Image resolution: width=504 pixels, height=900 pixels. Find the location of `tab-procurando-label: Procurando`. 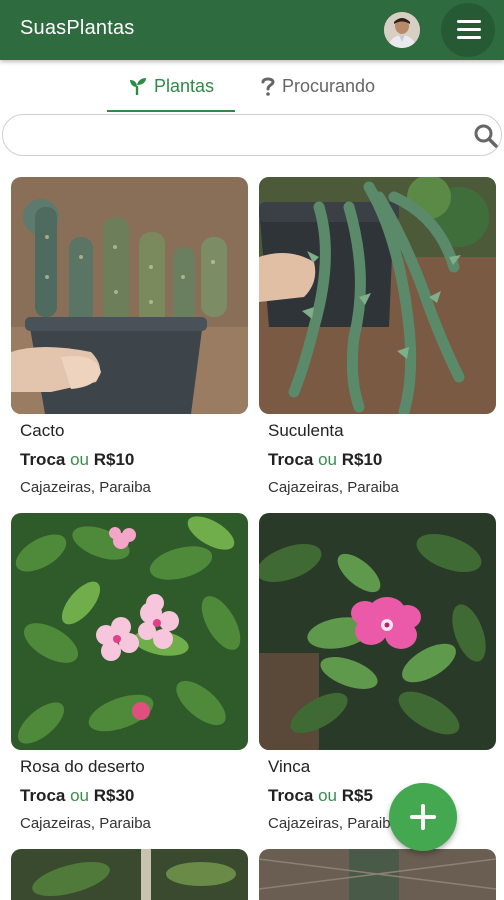

tab-procurando-label: Procurando is located at coordinates (328, 85).